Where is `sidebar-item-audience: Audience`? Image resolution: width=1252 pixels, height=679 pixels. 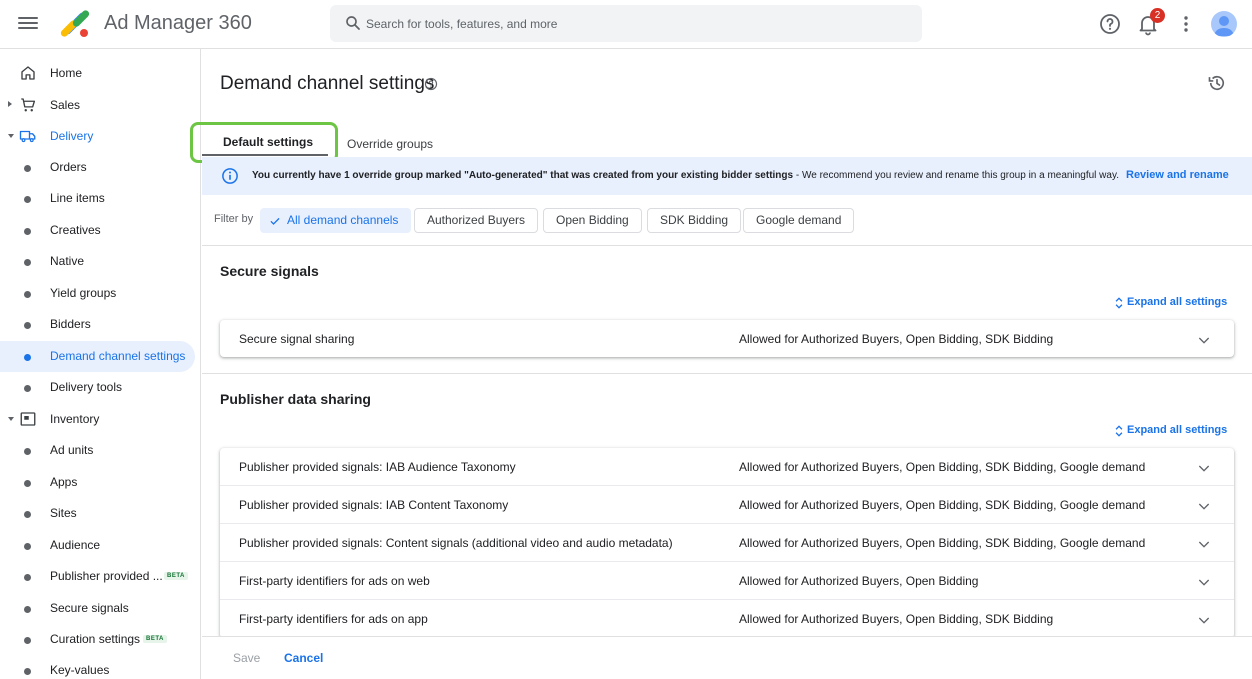
sidebar-item-audience: Audience is located at coordinates (97, 545).